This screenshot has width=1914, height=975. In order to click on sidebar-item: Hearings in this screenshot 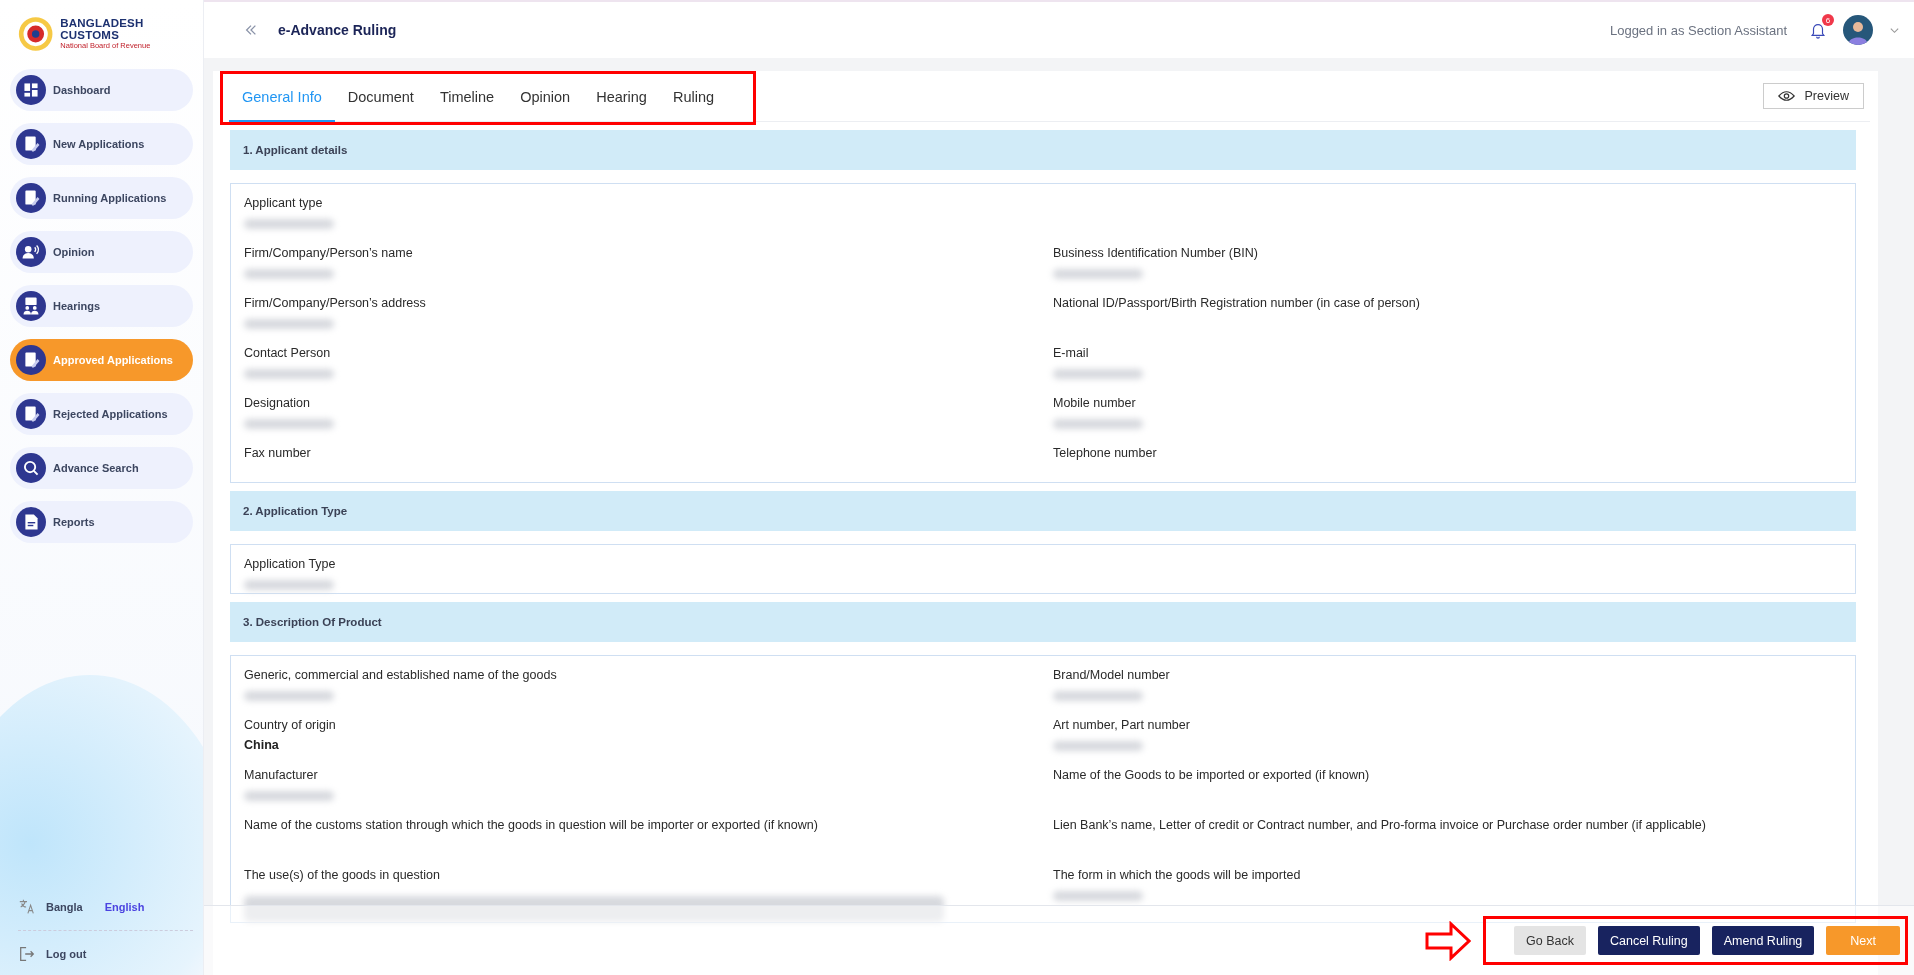, I will do `click(101, 306)`.